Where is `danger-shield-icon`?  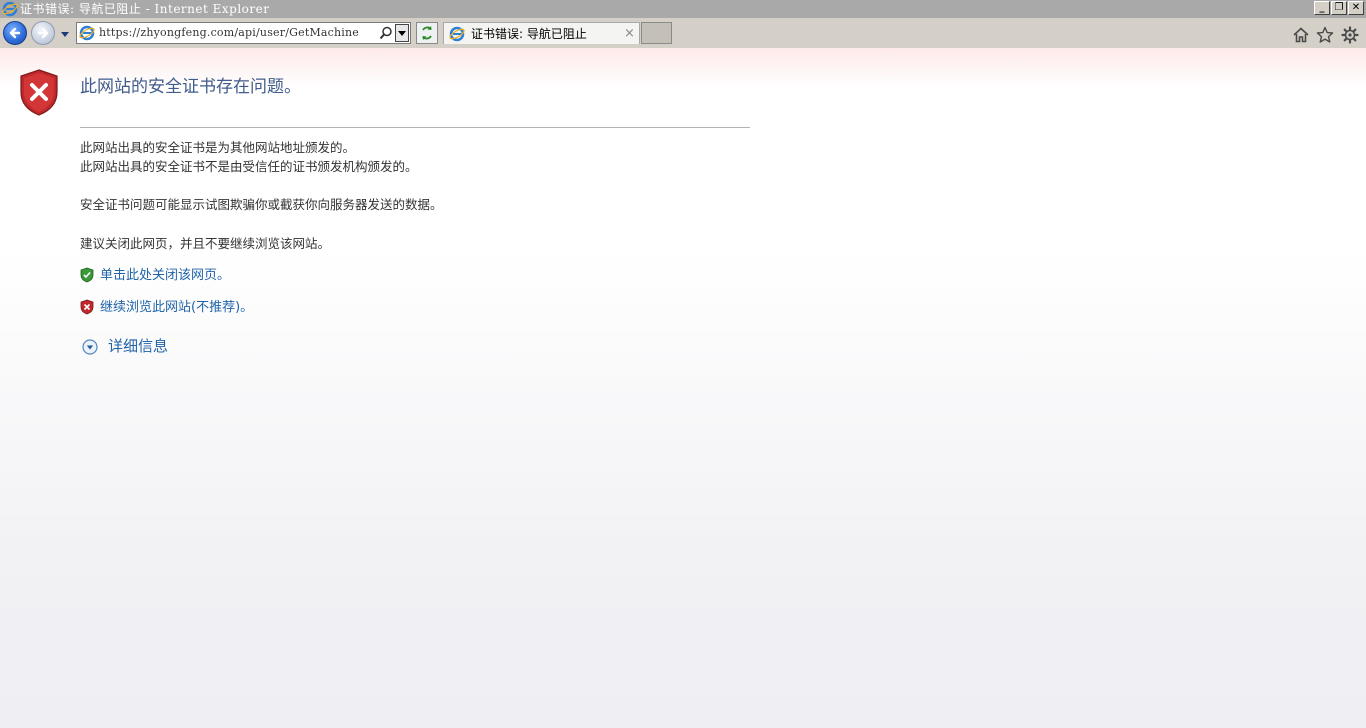 danger-shield-icon is located at coordinates (87, 307).